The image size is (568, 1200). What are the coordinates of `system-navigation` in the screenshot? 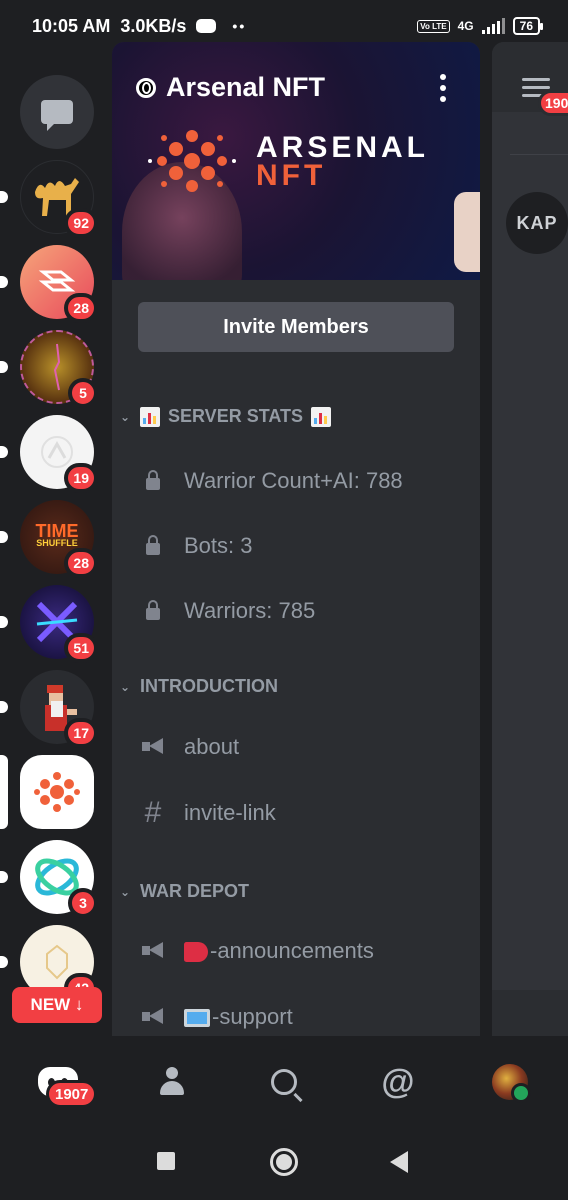 It's located at (284, 1164).